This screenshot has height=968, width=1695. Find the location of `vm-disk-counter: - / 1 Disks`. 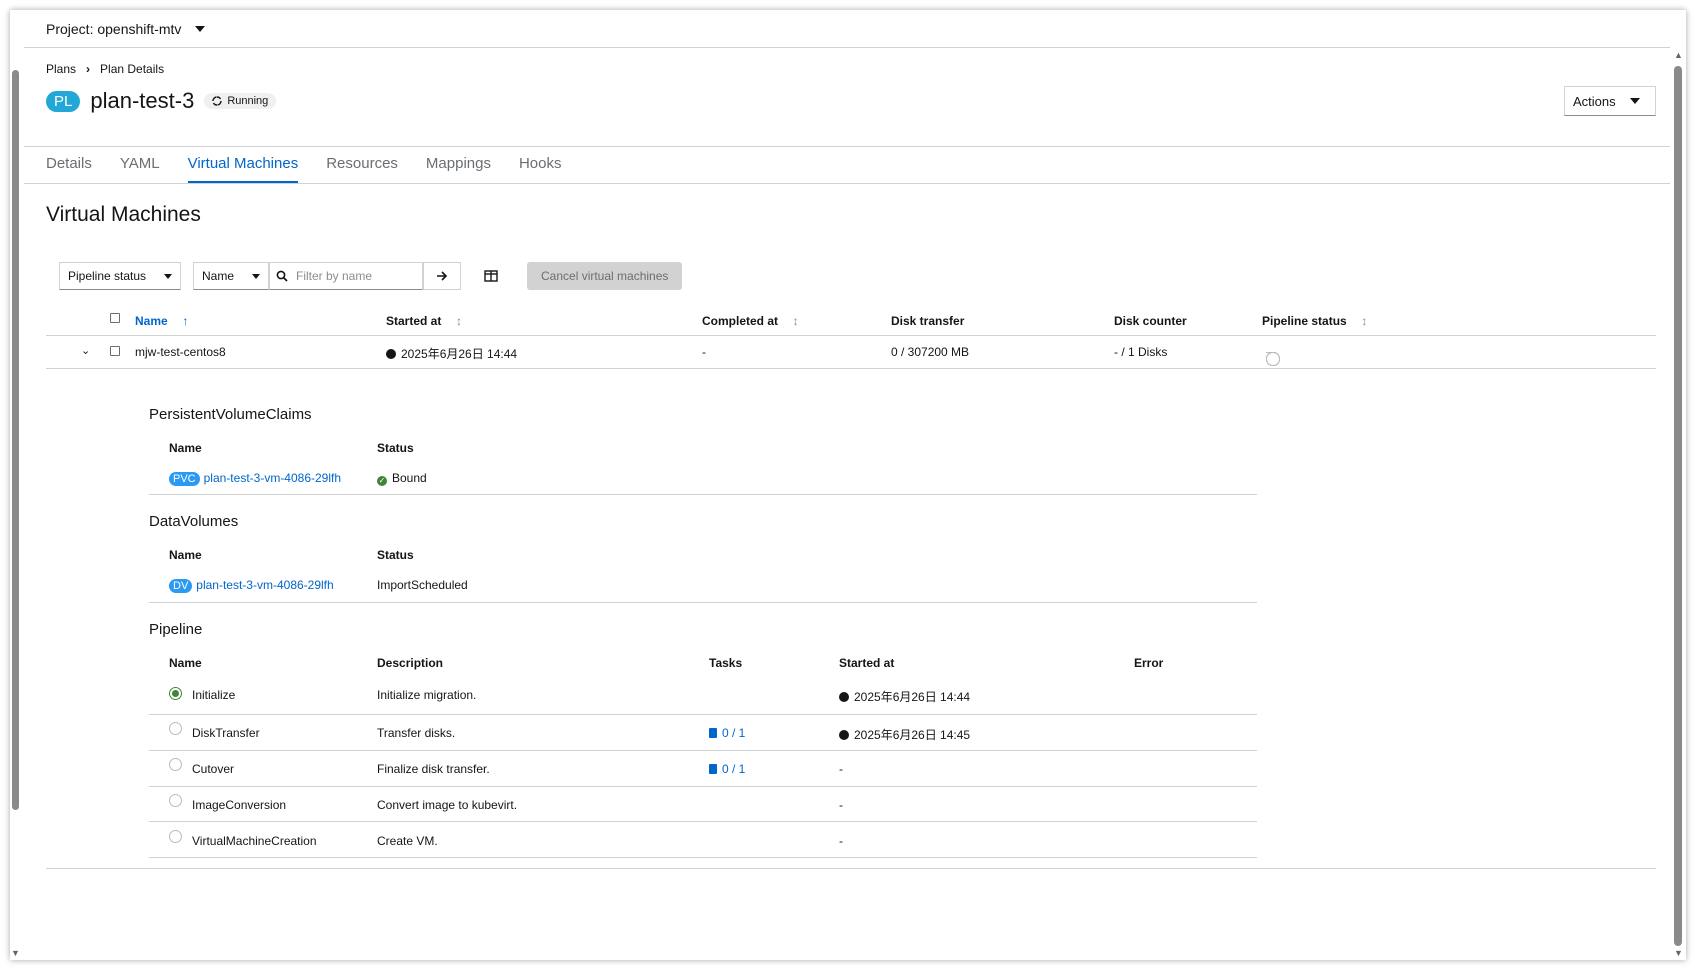

vm-disk-counter: - / 1 Disks is located at coordinates (1141, 352).